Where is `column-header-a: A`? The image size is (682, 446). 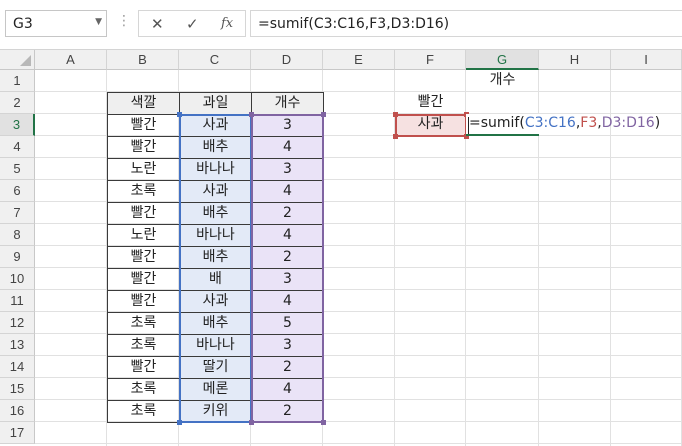 column-header-a: A is located at coordinates (71, 60).